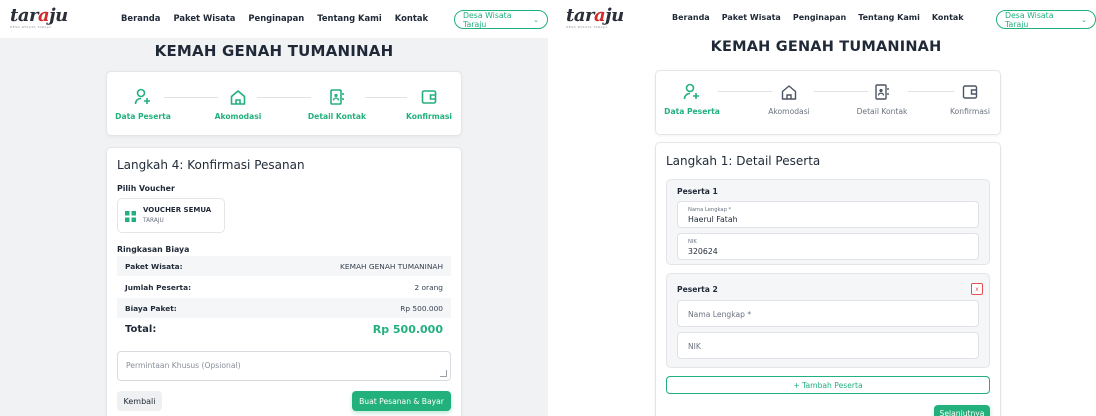  Describe the element at coordinates (141, 329) in the screenshot. I see `total-label: Total:` at that location.